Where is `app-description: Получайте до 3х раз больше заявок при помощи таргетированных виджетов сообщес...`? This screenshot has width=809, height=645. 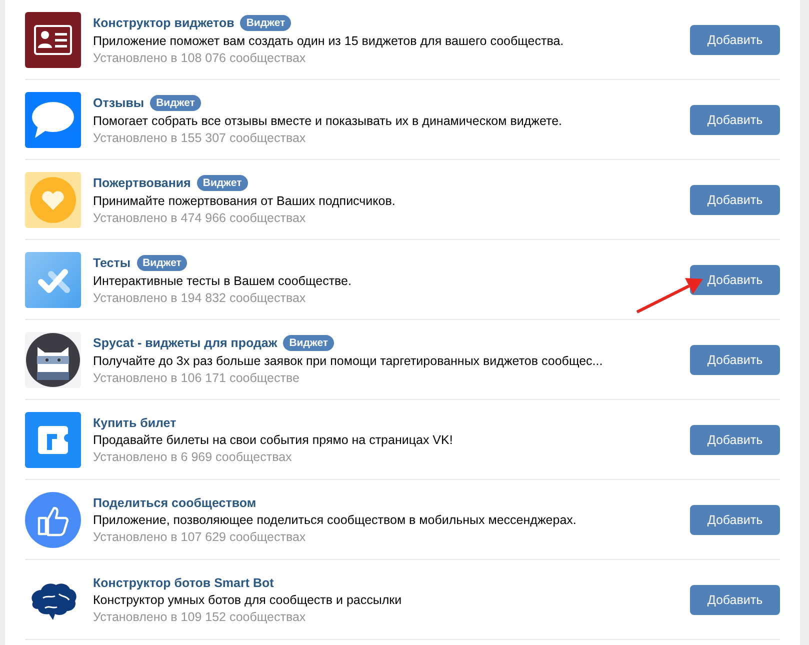 app-description: Получайте до 3х раз больше заявок при помощи таргетированных виджетов сообщес... is located at coordinates (348, 361).